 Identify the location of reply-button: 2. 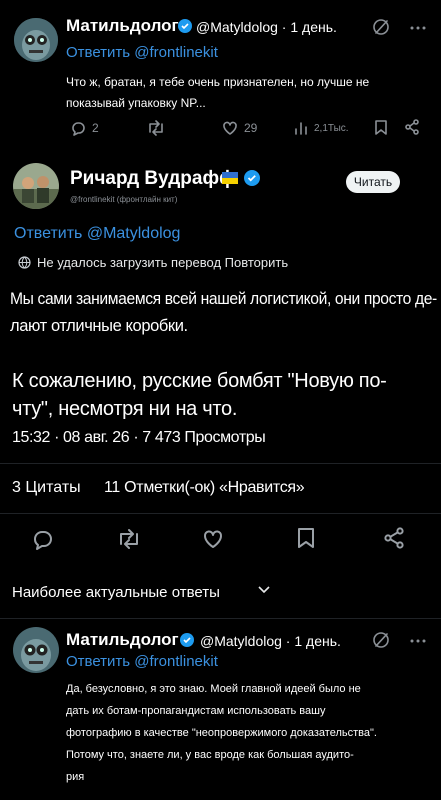
(84, 128).